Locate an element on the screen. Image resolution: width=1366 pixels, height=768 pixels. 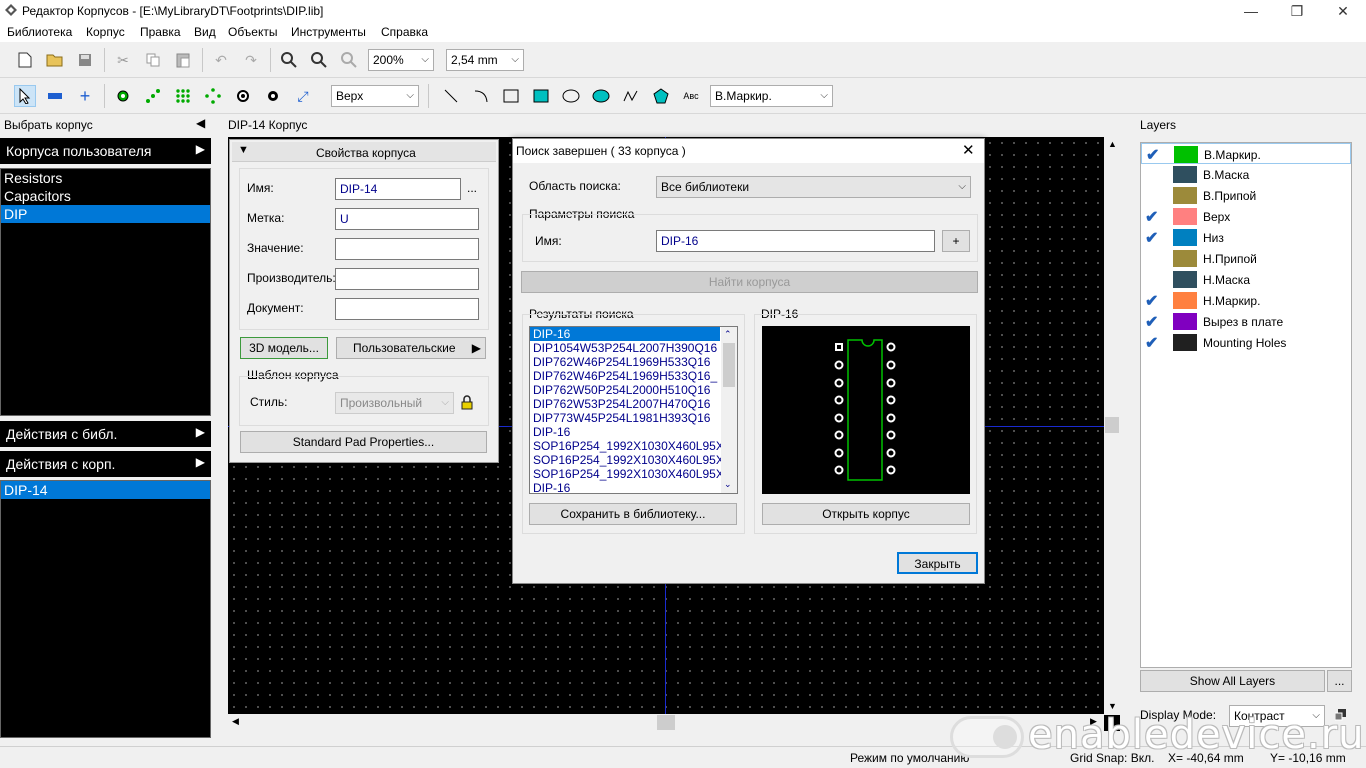
open-footprint-button: Открыть корпус is located at coordinates (866, 514).